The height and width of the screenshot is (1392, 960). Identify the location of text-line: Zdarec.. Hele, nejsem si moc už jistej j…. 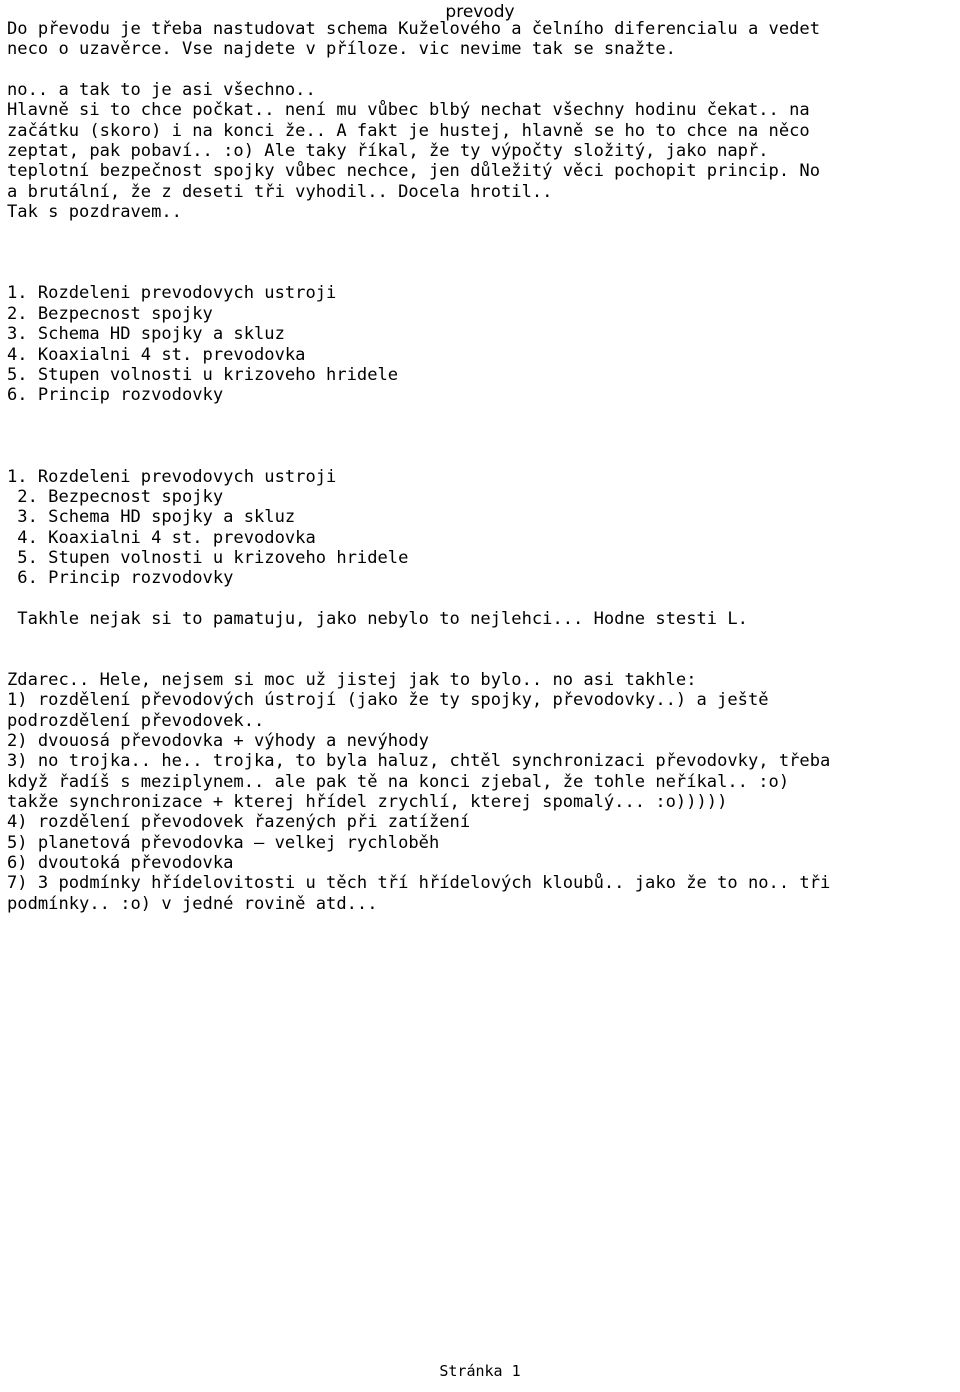
(352, 680).